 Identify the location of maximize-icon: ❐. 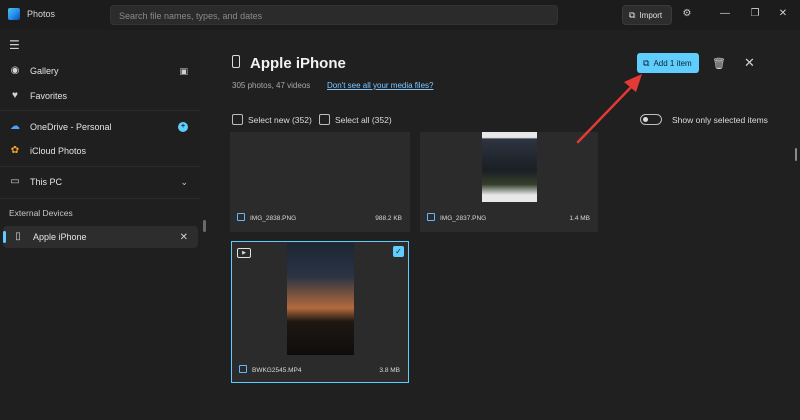
(755, 14).